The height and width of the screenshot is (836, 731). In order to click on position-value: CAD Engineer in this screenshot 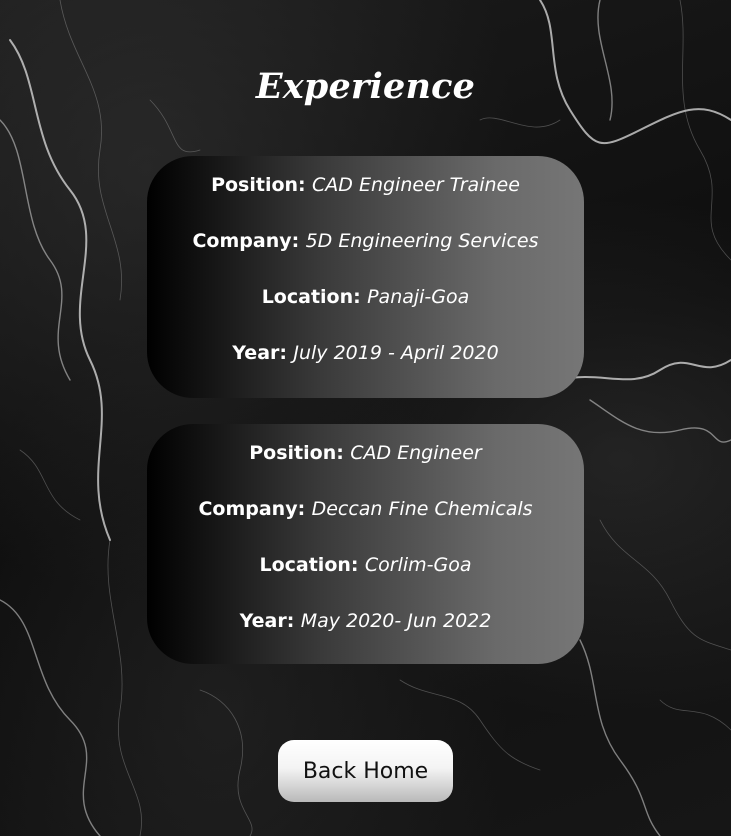, I will do `click(416, 453)`.